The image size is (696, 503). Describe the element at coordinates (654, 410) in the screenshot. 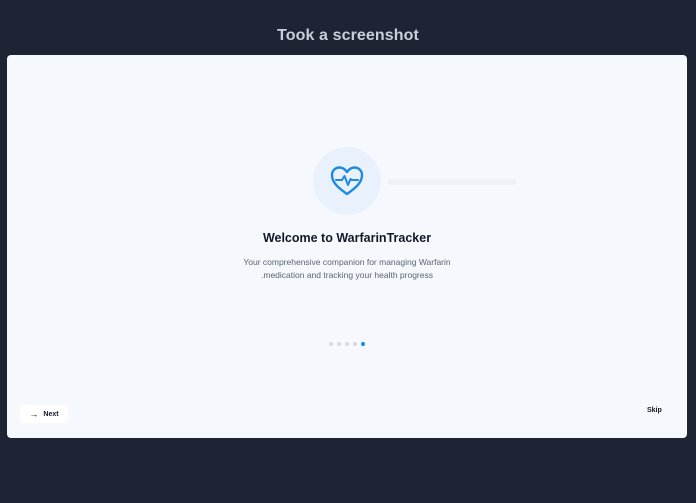

I see `skip-button: Skip` at that location.